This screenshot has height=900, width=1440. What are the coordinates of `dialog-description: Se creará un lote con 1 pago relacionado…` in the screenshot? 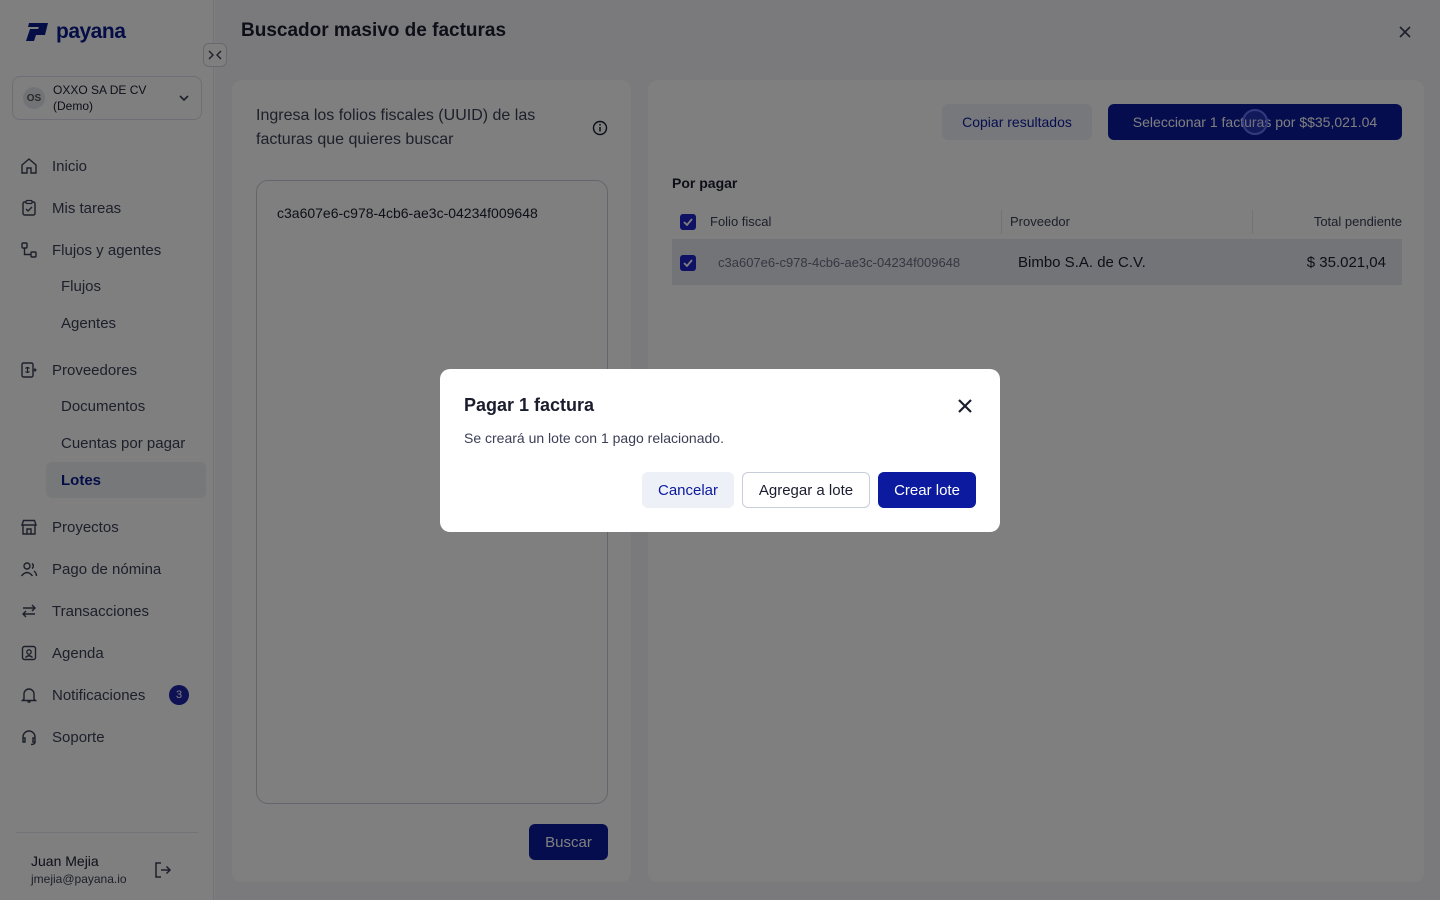 It's located at (594, 438).